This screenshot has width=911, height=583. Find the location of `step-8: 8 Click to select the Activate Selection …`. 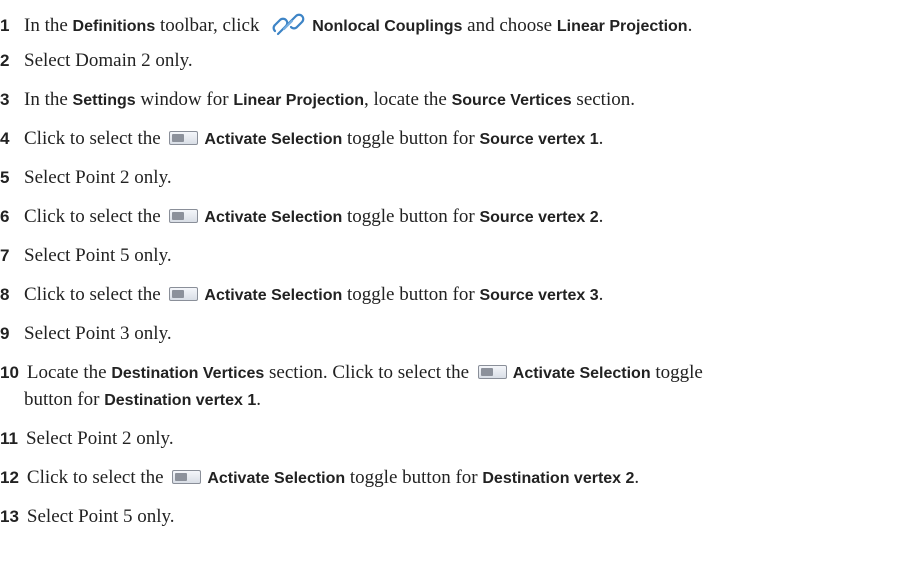

step-8: 8 Click to select the Activate Selection … is located at coordinates (302, 294).